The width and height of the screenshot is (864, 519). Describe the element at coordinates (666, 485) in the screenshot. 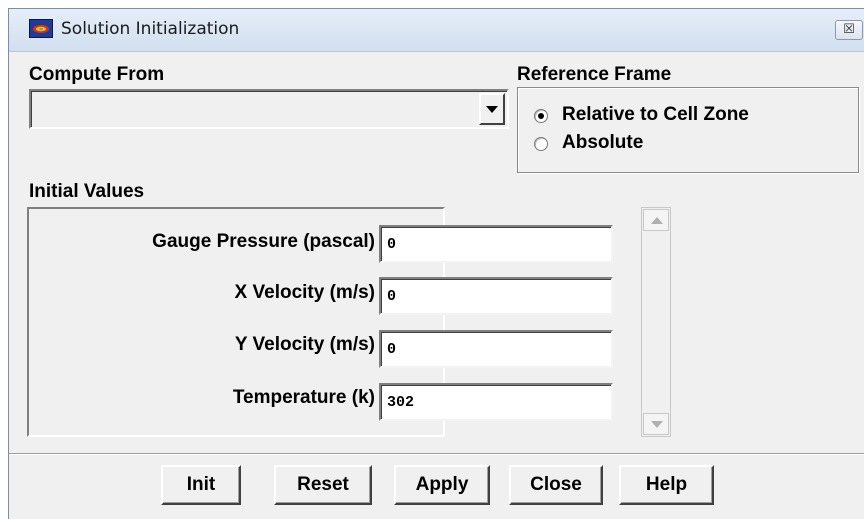

I see `help-button: Help` at that location.